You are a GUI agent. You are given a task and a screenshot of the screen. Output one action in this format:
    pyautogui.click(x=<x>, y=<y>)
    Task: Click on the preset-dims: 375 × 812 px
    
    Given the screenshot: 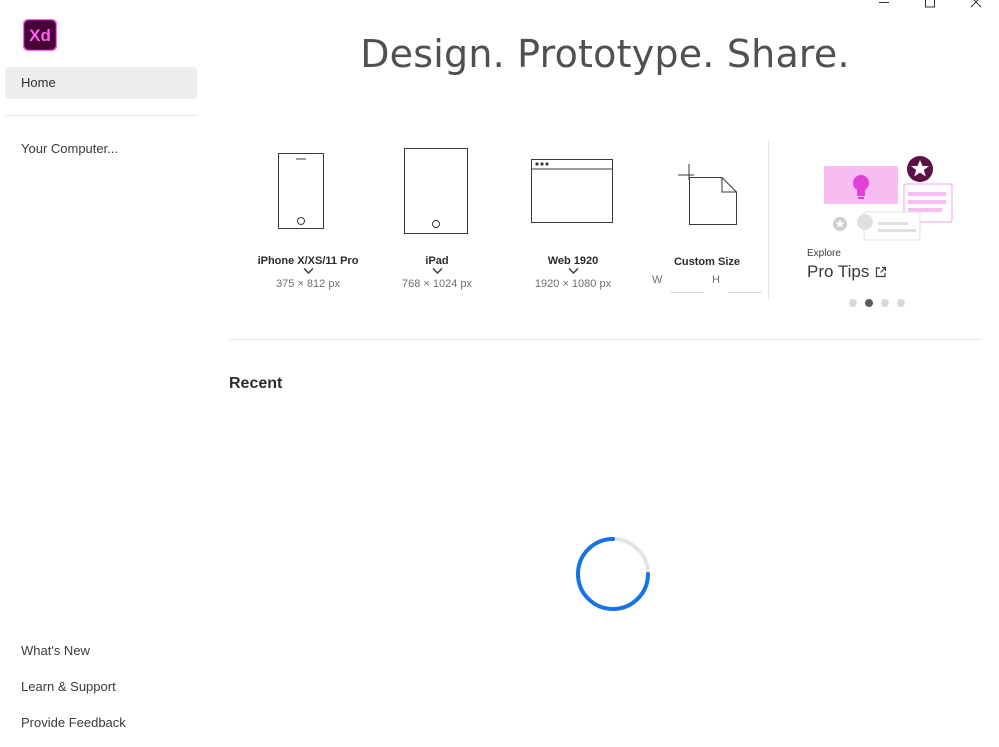 What is the action you would take?
    pyautogui.click(x=308, y=284)
    